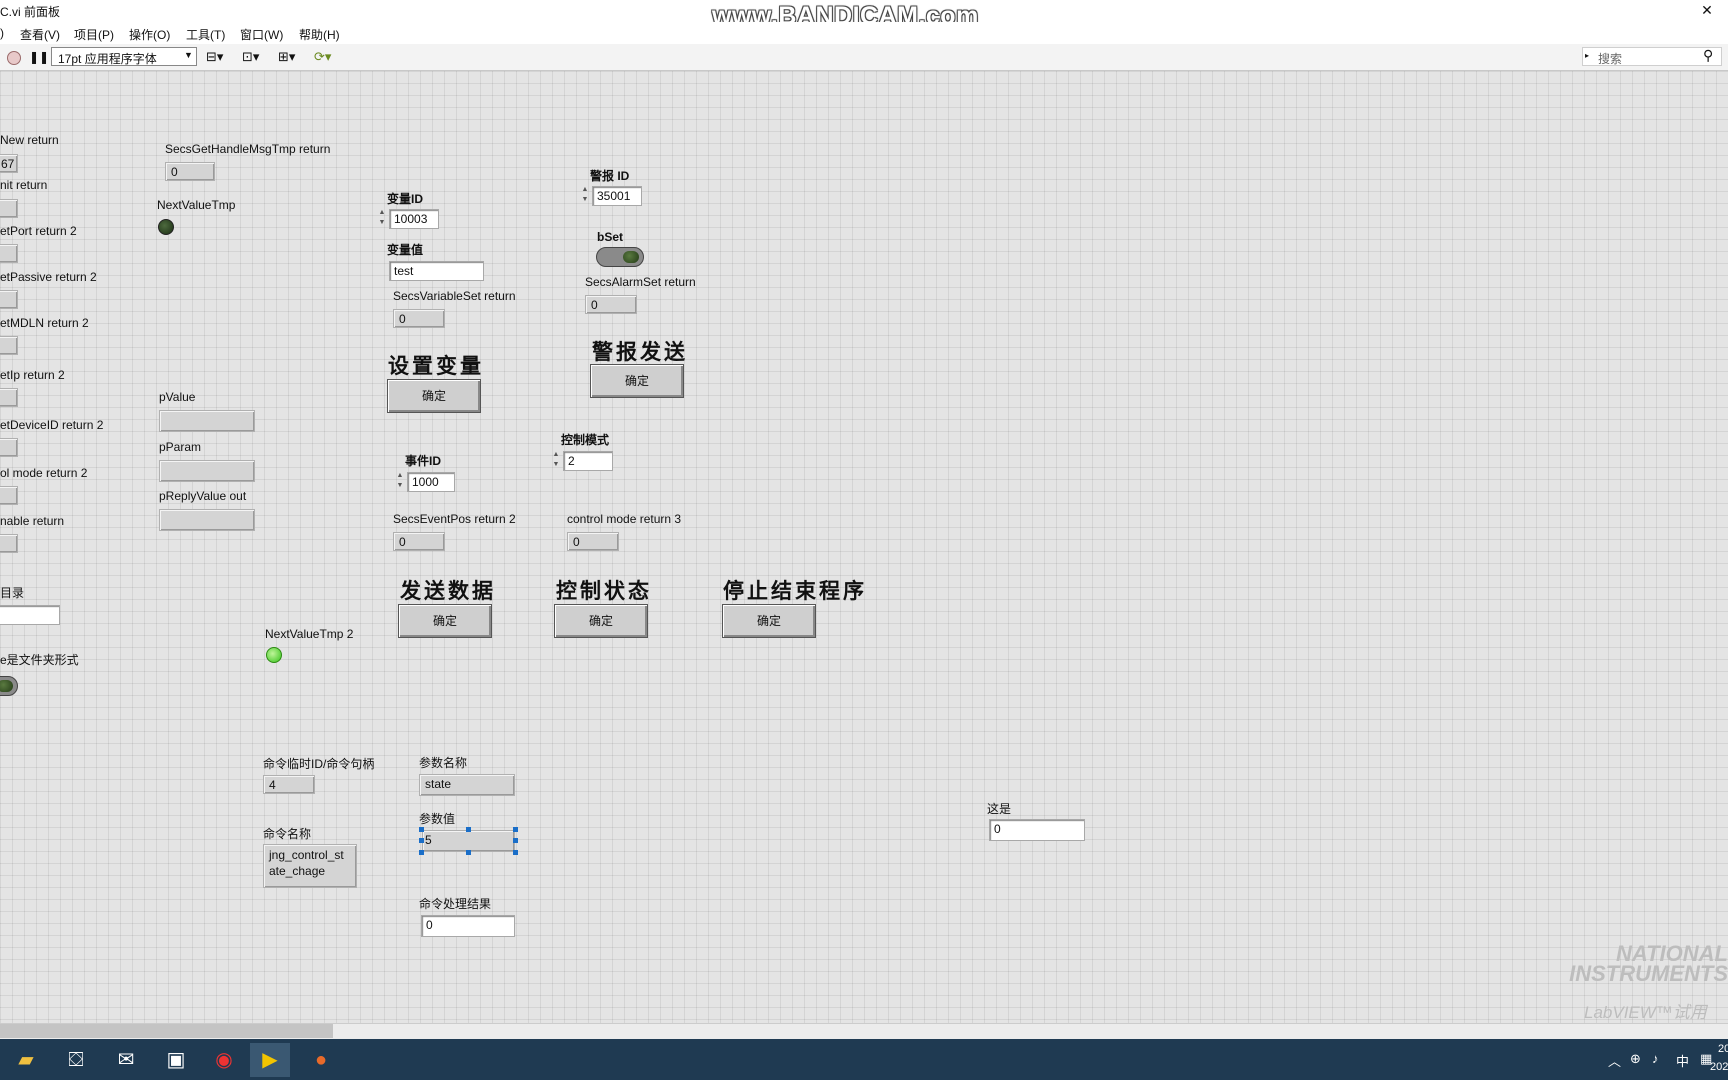  What do you see at coordinates (1587, 55) in the screenshot?
I see `search-arrow-icon: ▸` at bounding box center [1587, 55].